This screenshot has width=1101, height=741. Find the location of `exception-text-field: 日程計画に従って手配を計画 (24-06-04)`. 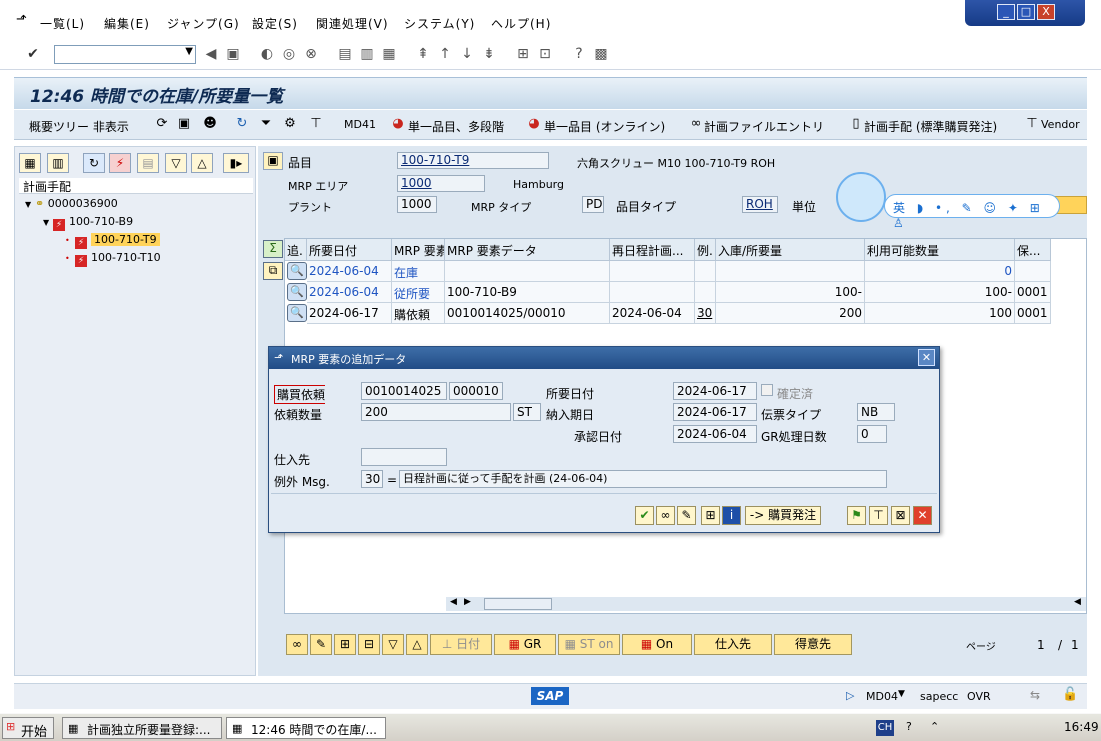

exception-text-field: 日程計画に従って手配を計画 (24-06-04) is located at coordinates (643, 479).